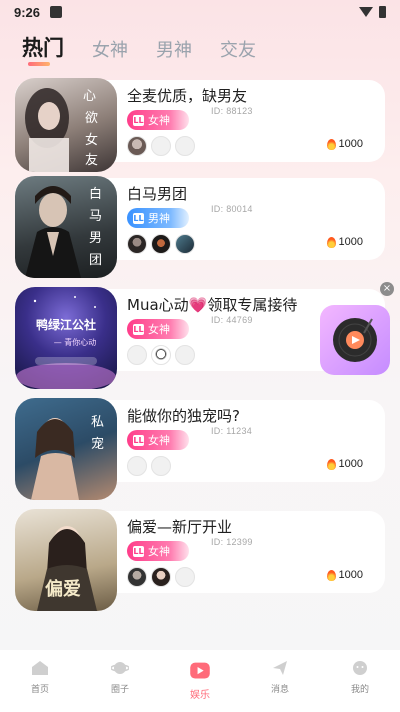  Describe the element at coordinates (232, 111) in the screenshot. I see `room-id: ID: 88123` at that location.